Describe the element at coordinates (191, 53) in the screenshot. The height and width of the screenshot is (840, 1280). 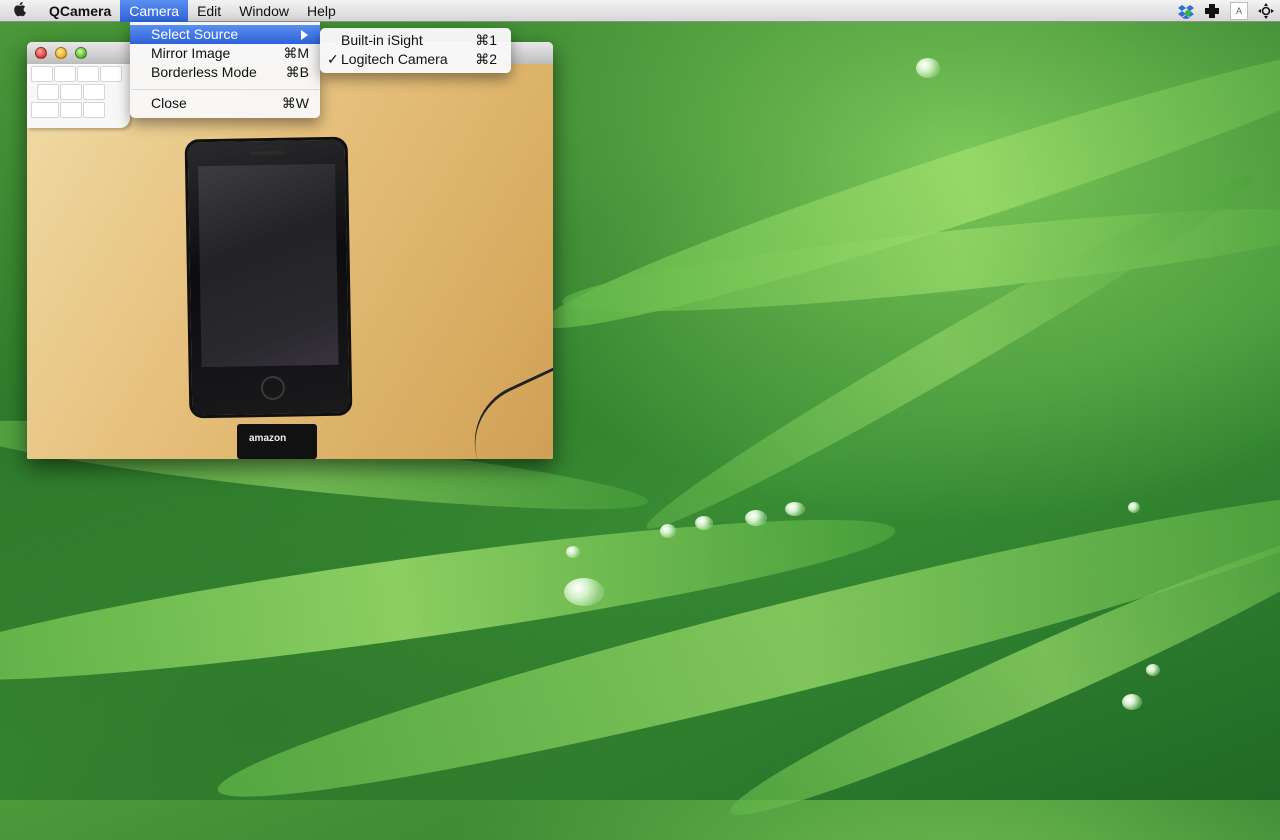
I see `menu-item-label: Mirror Image` at that location.